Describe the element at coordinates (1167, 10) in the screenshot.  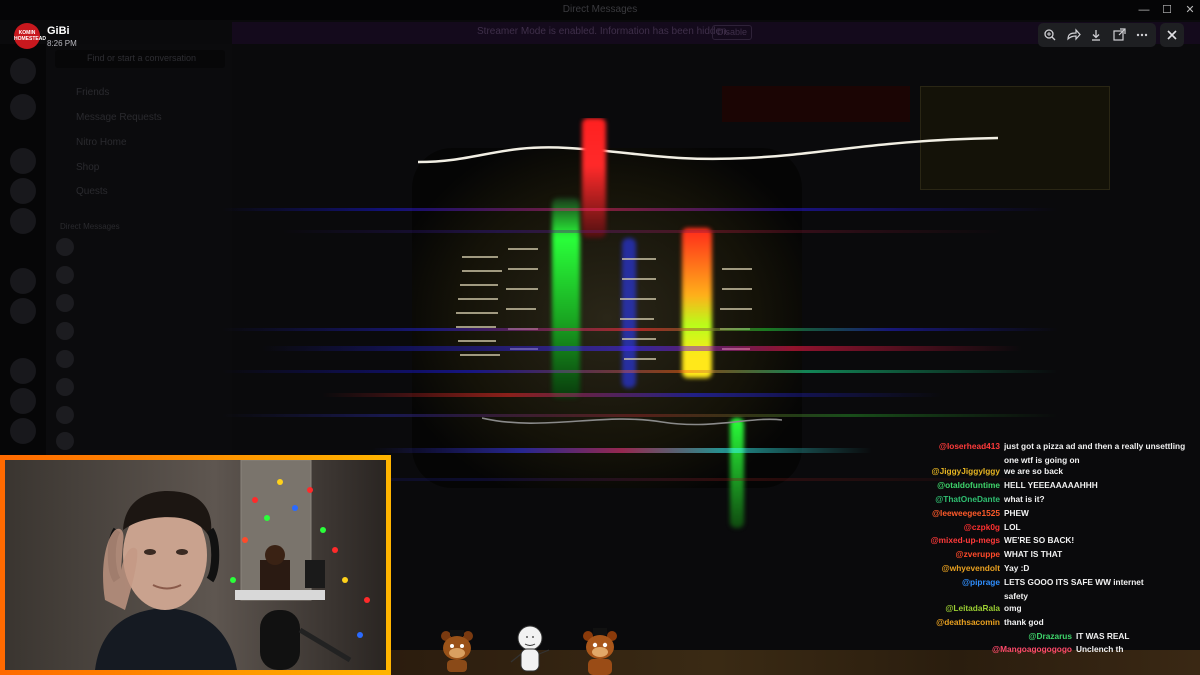
I see `maximize-icon: ☐` at that location.